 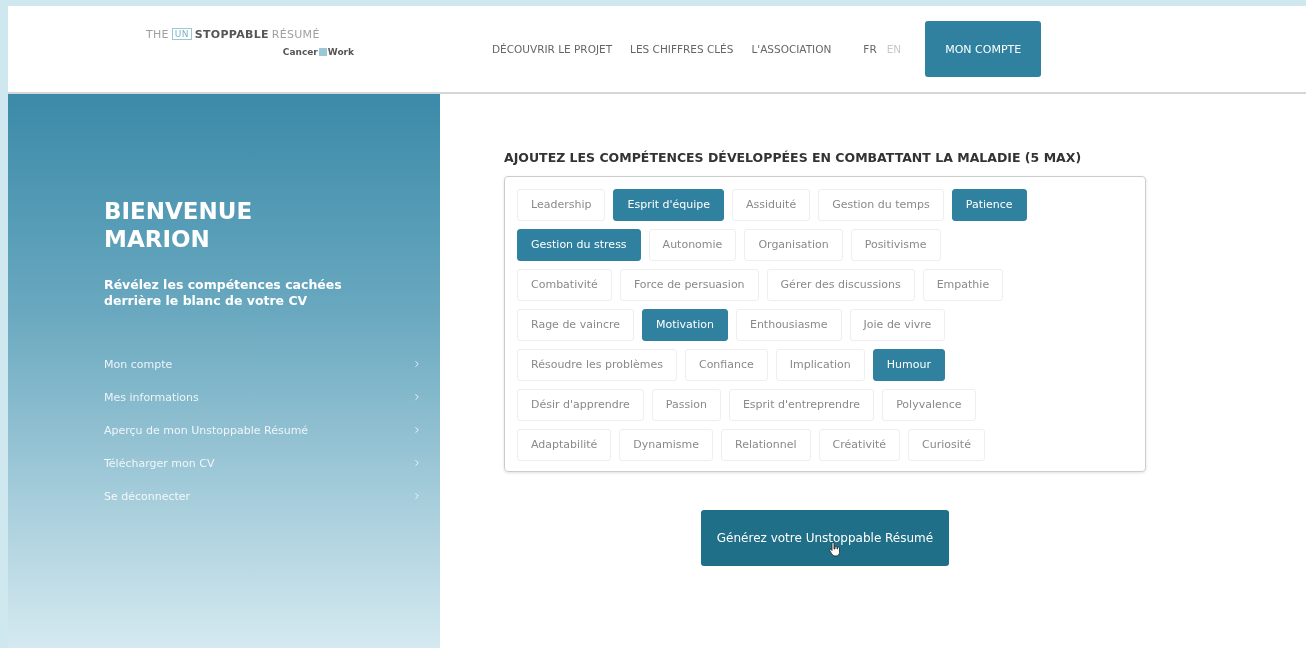 I want to click on sidebar-item: Mon compte, so click(x=263, y=364).